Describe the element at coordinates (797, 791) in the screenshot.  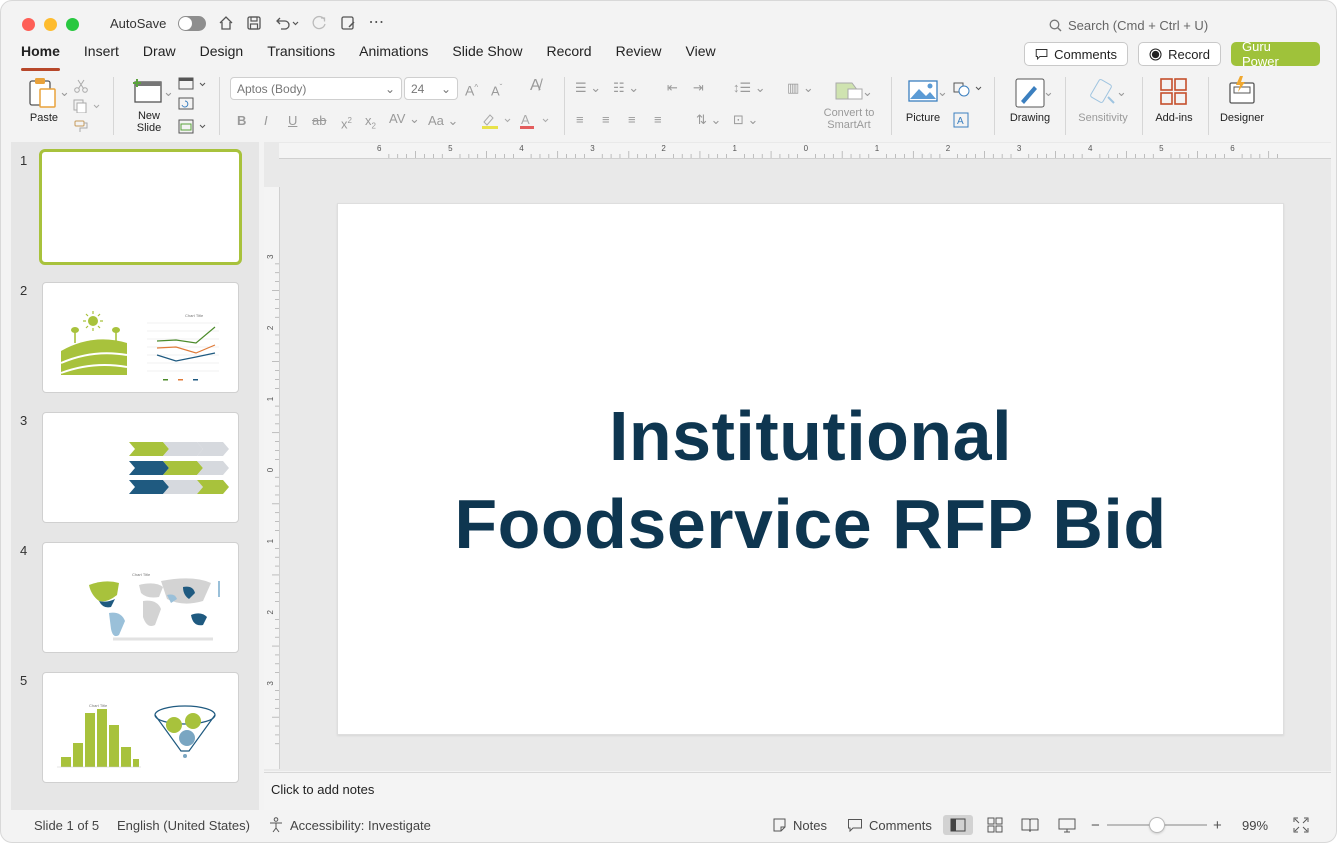
I see `notes-pane: Click to add notes` at that location.